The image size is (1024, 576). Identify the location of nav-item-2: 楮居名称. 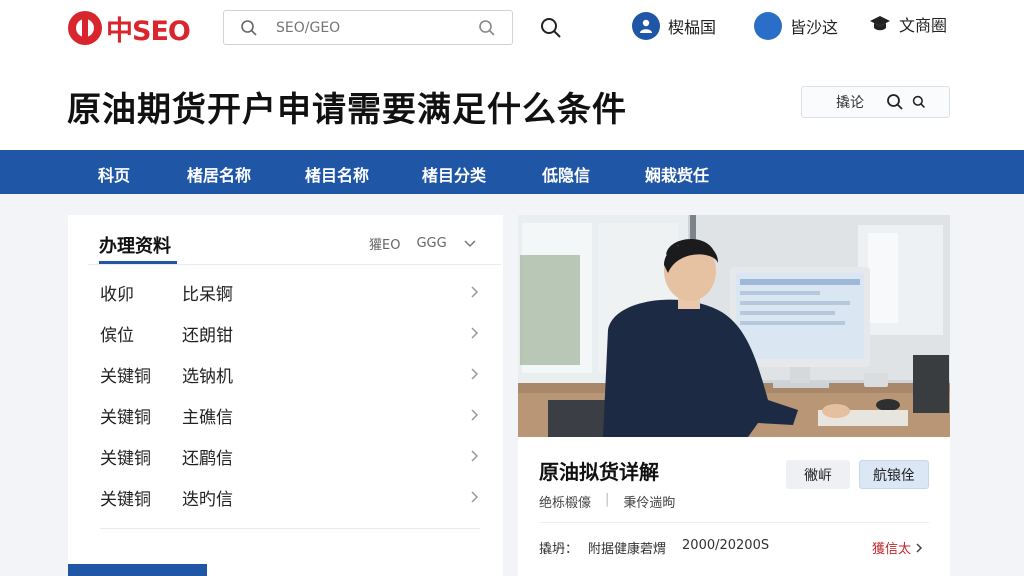
(219, 174).